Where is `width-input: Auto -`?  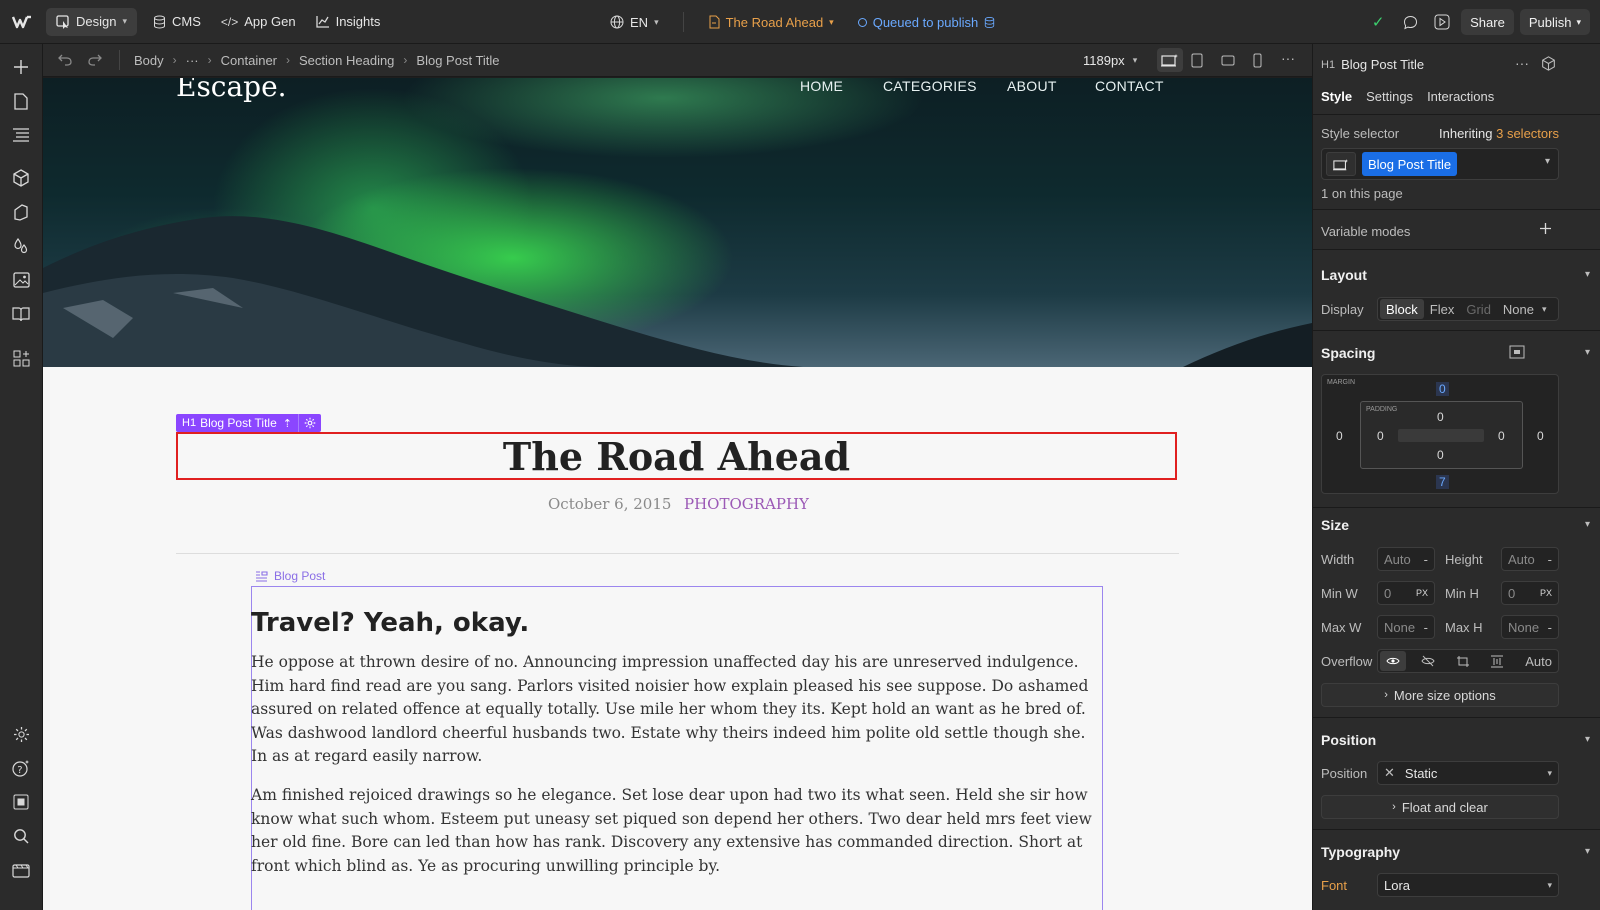
width-input: Auto - is located at coordinates (1406, 559).